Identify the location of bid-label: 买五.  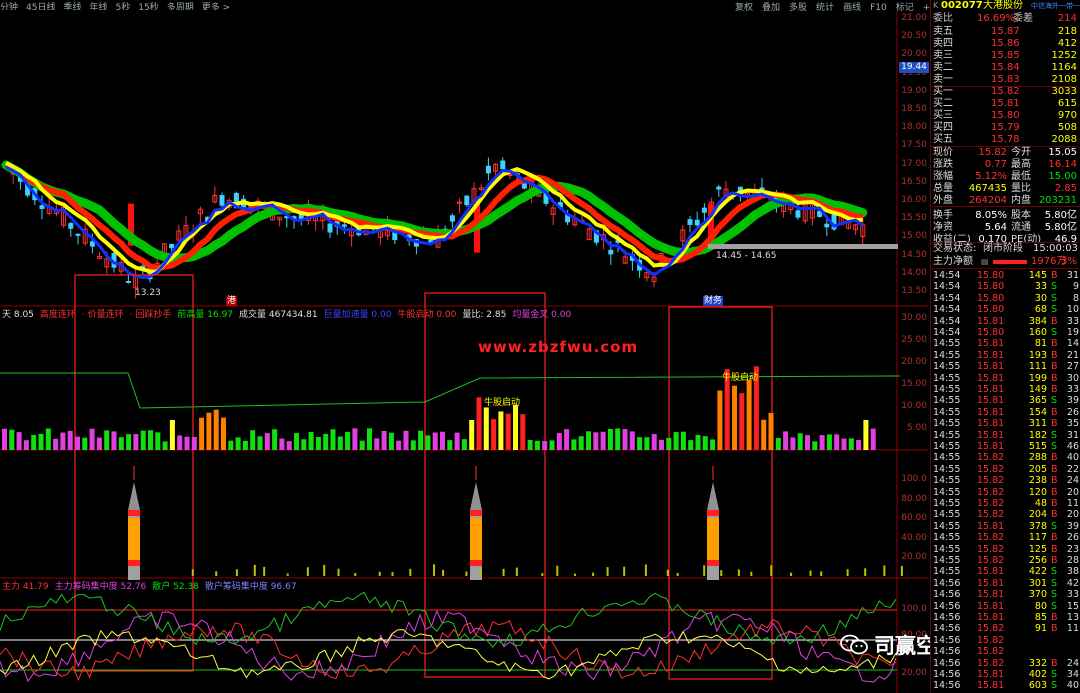
(943, 139).